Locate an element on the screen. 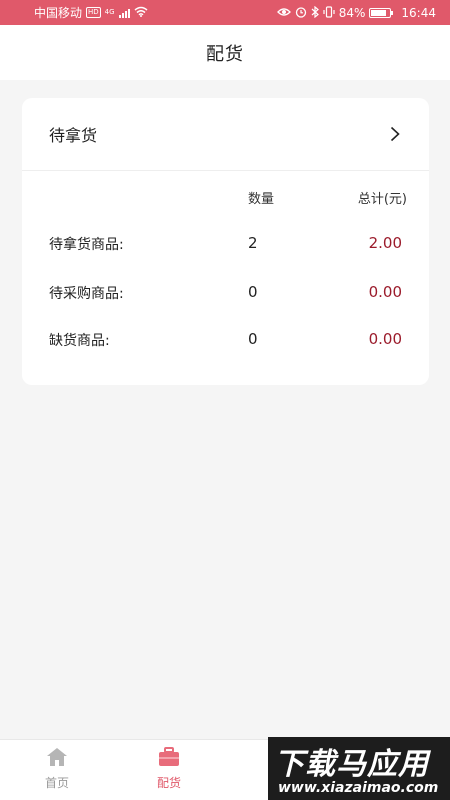 The width and height of the screenshot is (450, 800). home-icon is located at coordinates (57, 757).